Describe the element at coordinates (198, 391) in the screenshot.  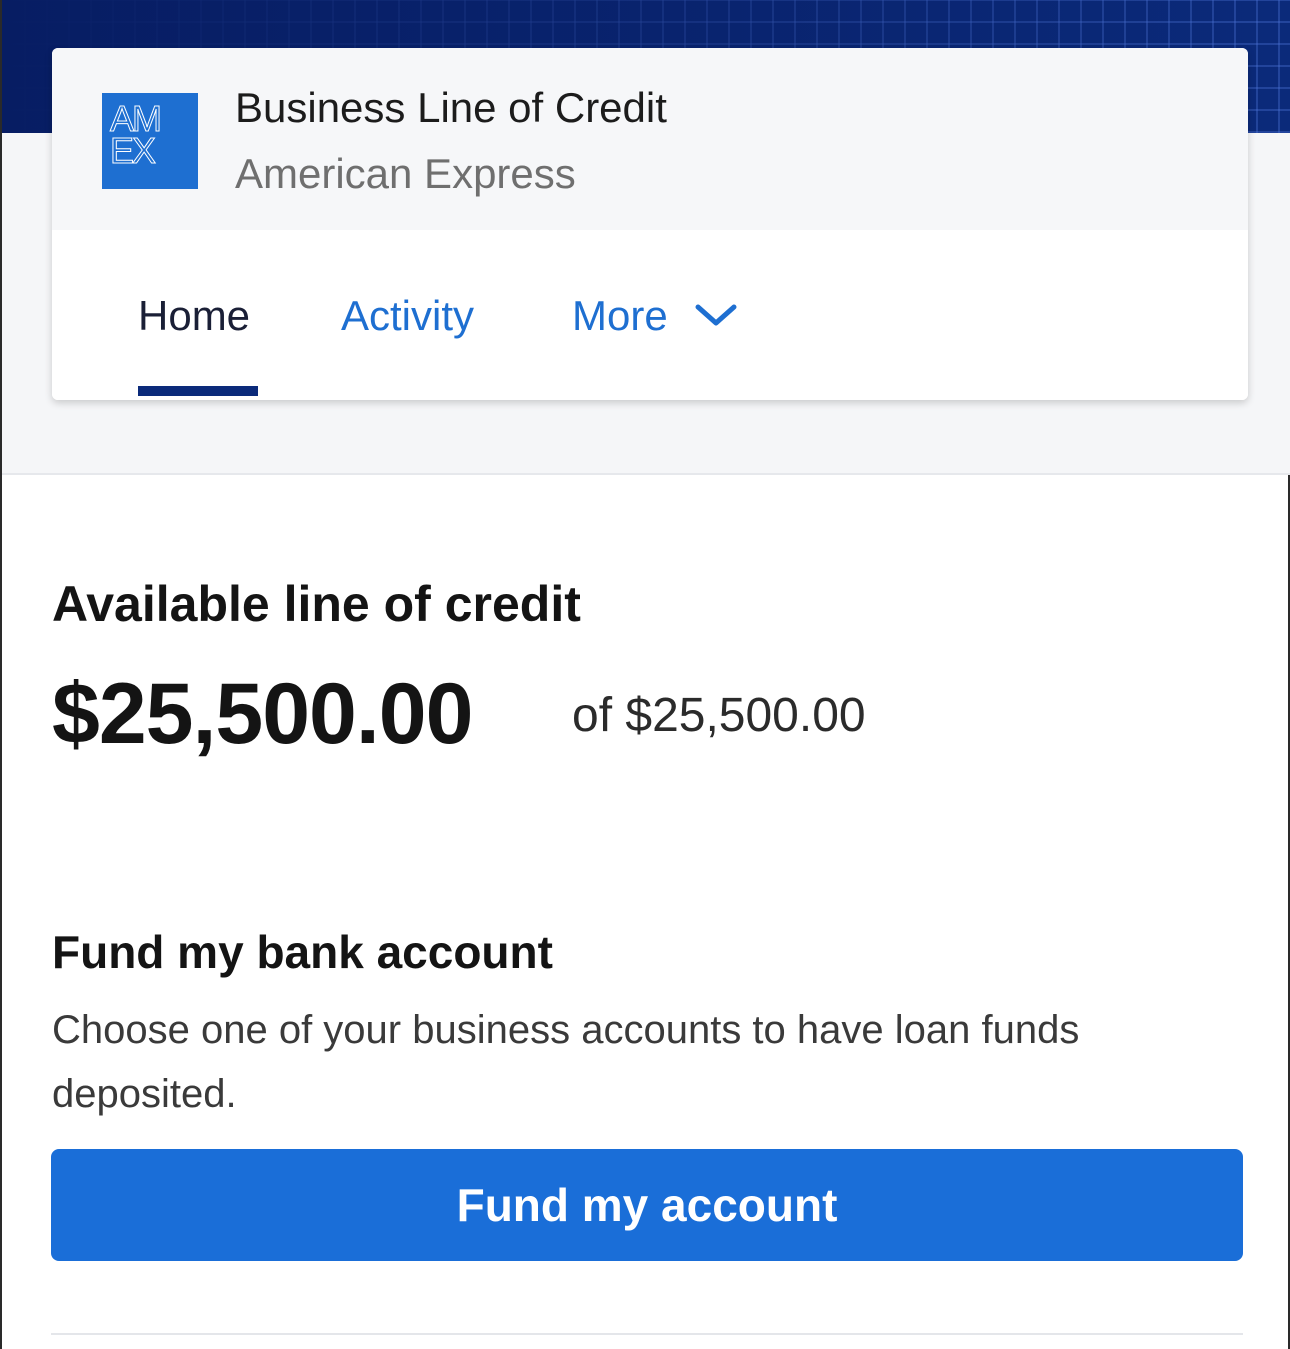
I see `active-tab-indicator` at that location.